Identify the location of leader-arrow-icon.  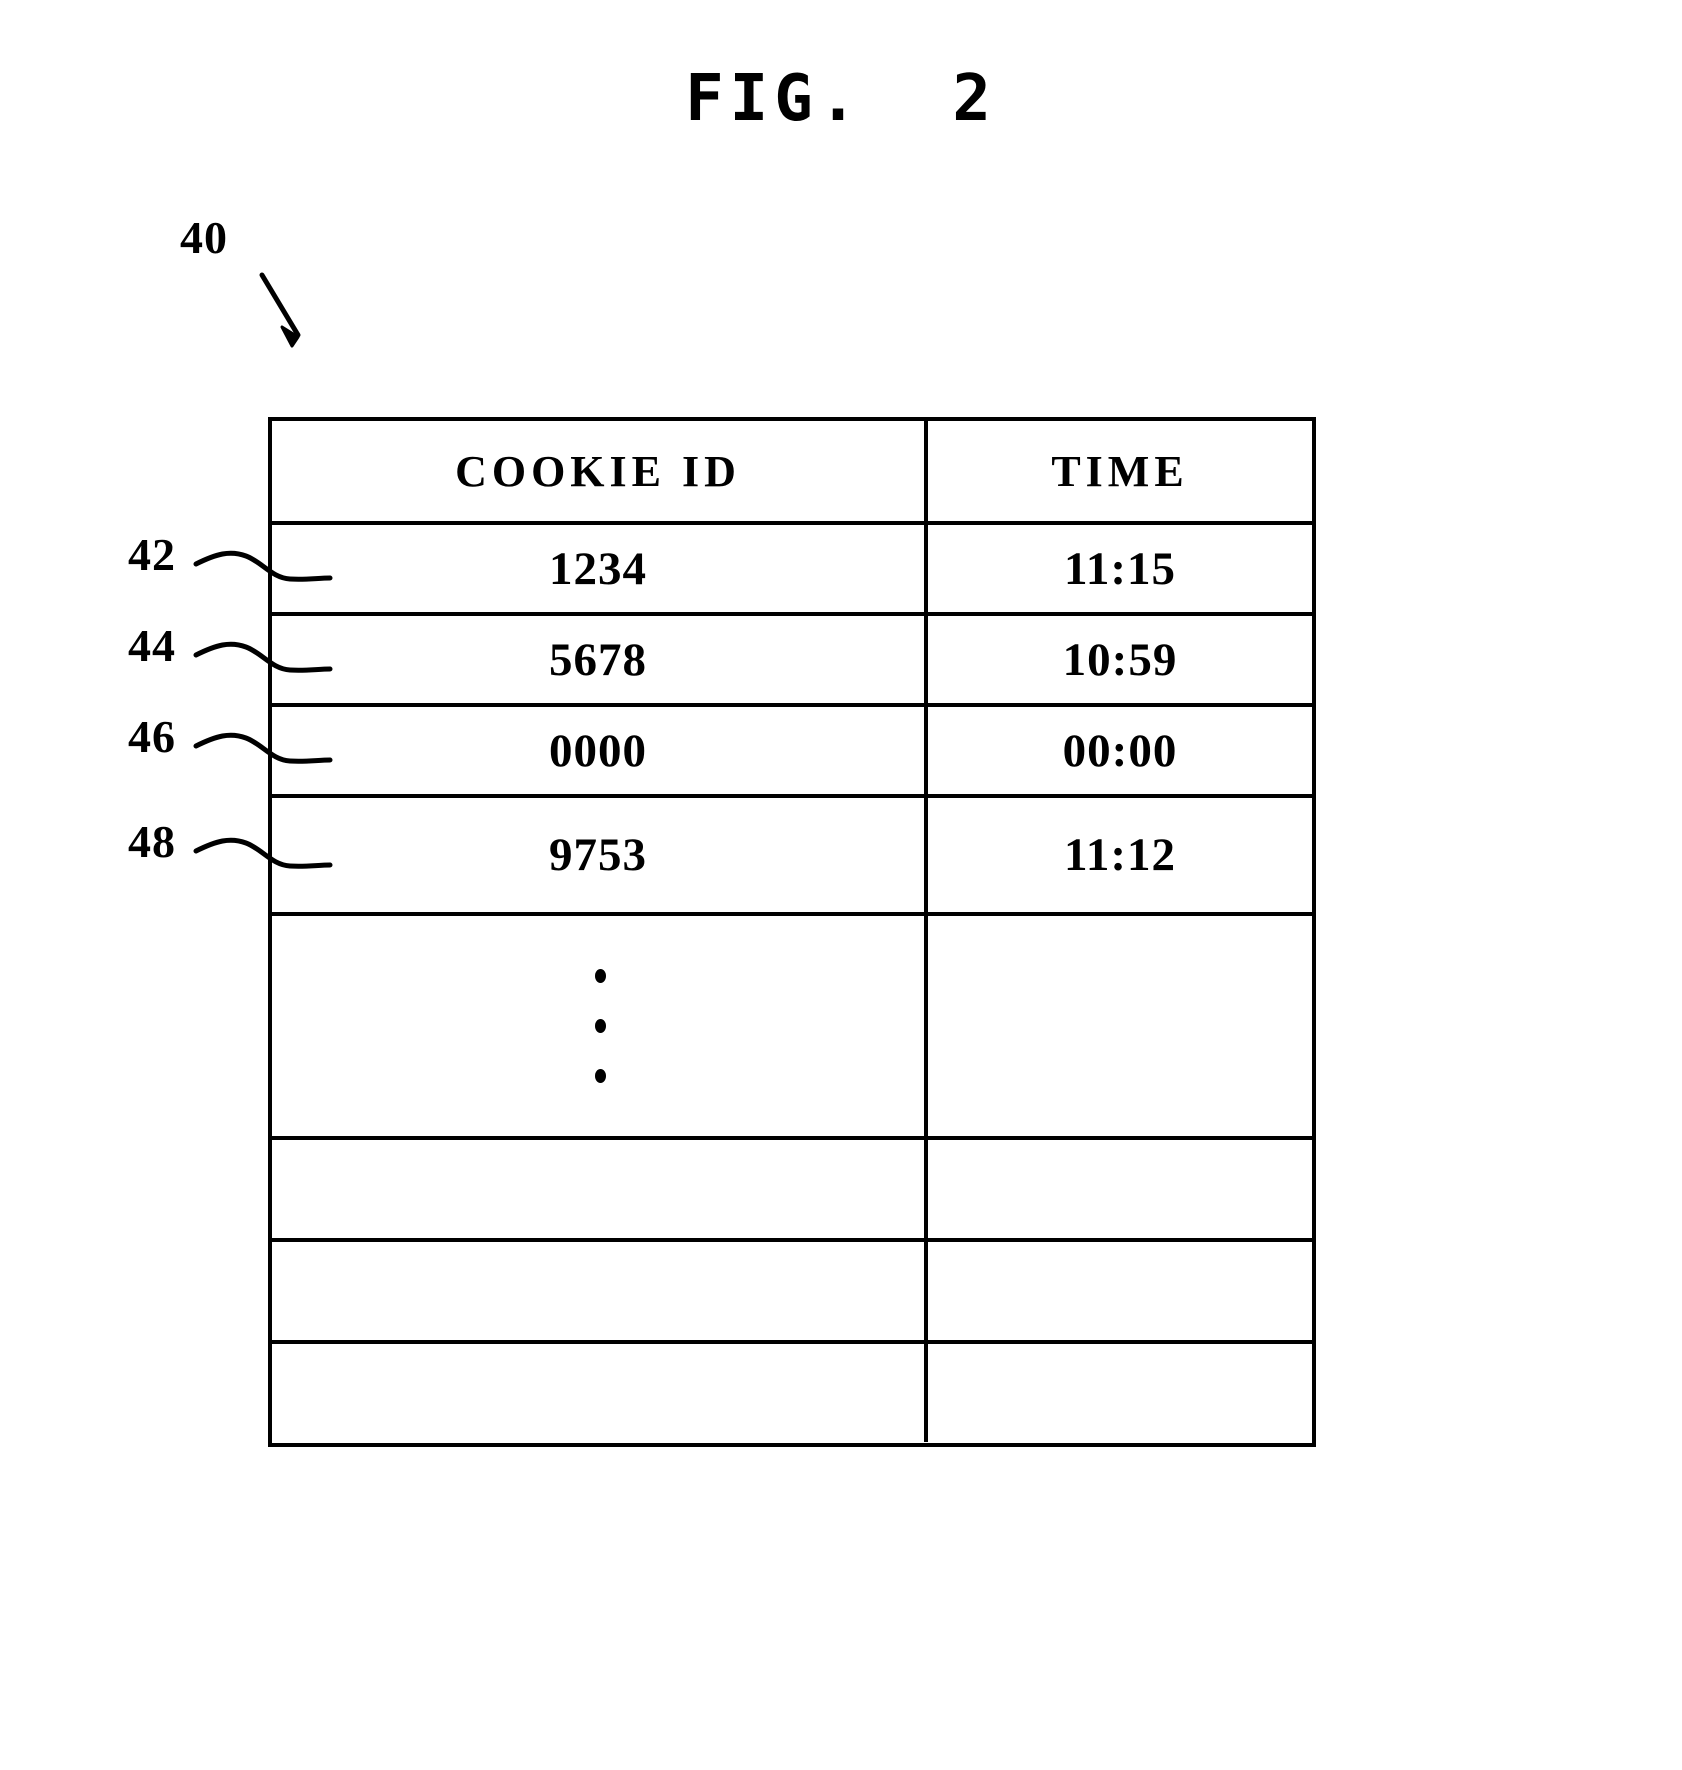
(280, 310).